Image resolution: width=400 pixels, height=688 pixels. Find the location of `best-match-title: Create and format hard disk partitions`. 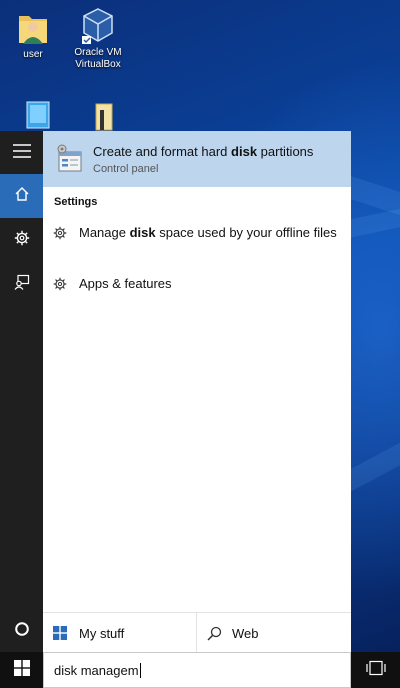

best-match-title: Create and format hard disk partitions is located at coordinates (203, 151).